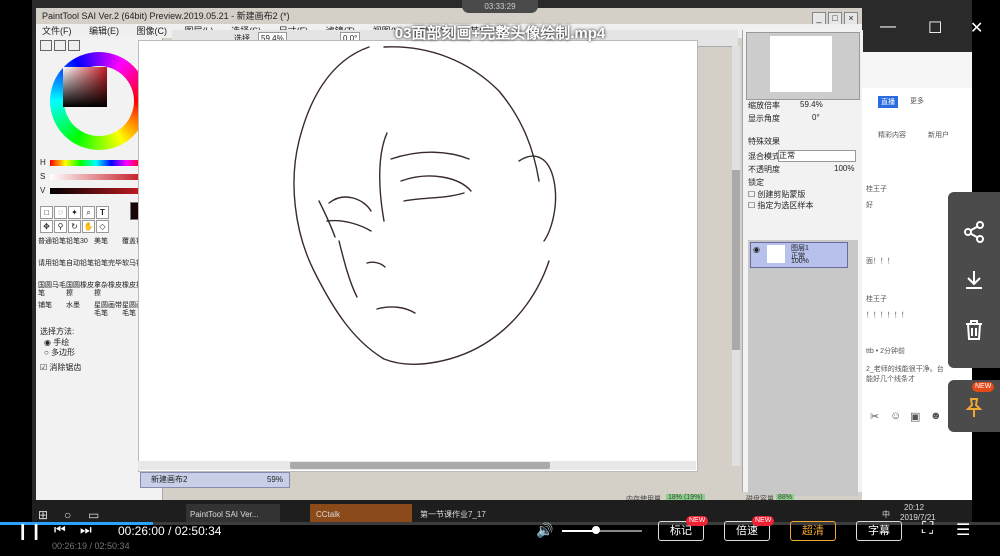 This screenshot has width=1000, height=556. What do you see at coordinates (817, 156) in the screenshot?
I see `blend-select: 正常` at bounding box center [817, 156].